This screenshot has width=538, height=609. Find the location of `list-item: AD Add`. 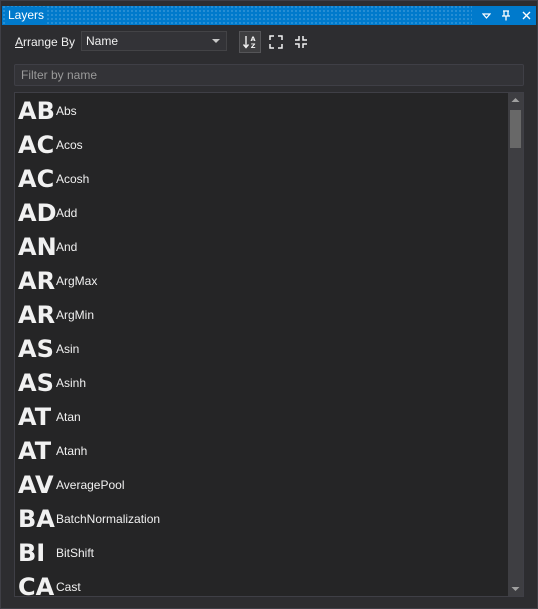

list-item: AD Add is located at coordinates (262, 213).